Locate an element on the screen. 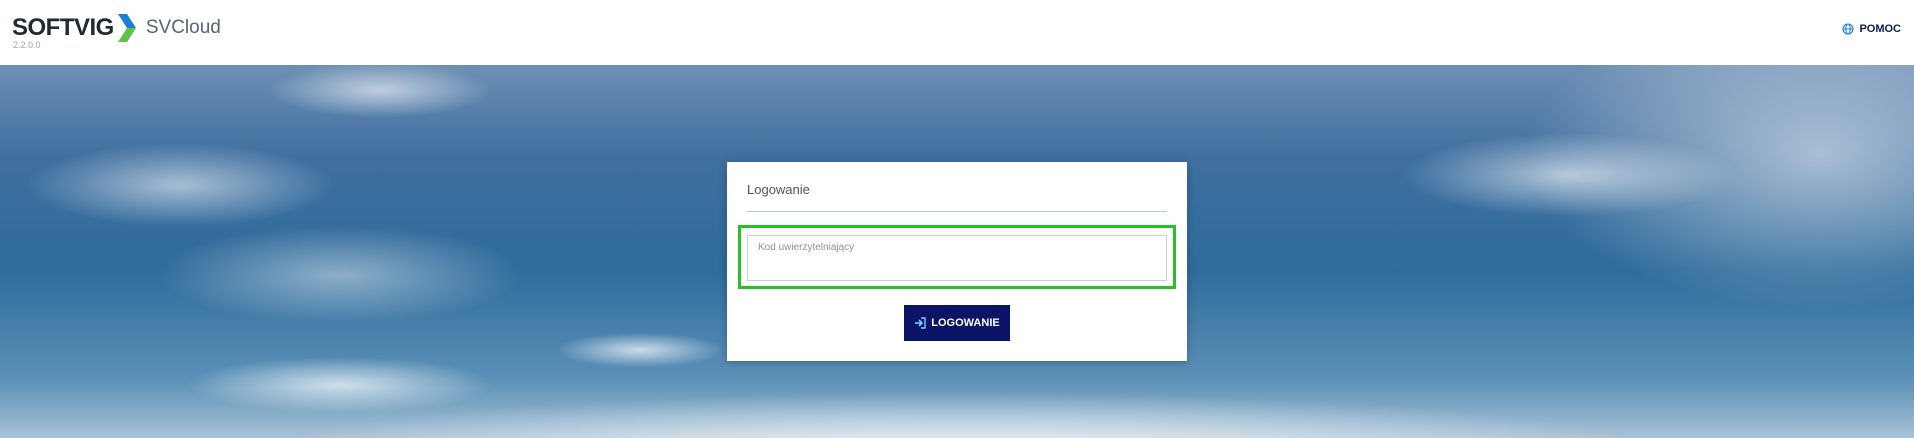 The image size is (1914, 438). version-label: 2.2.0.0 is located at coordinates (27, 45).